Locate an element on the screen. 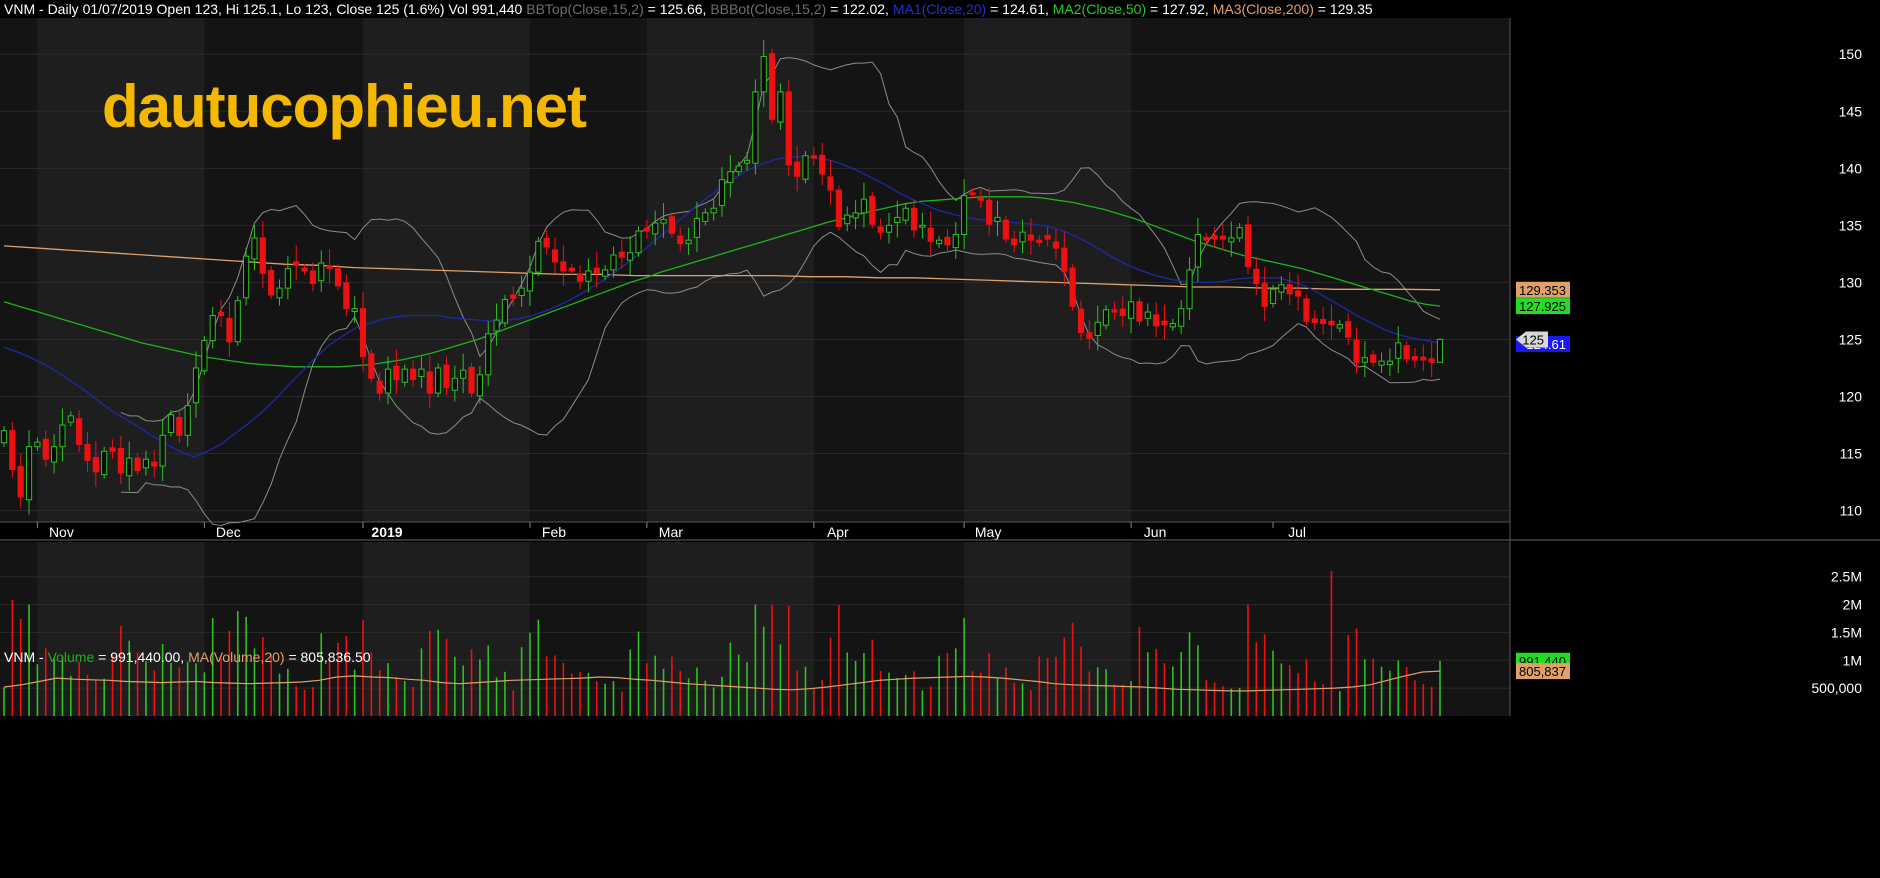 Image resolution: width=1880 pixels, height=878 pixels. close-value-tag: 125 is located at coordinates (1533, 339).